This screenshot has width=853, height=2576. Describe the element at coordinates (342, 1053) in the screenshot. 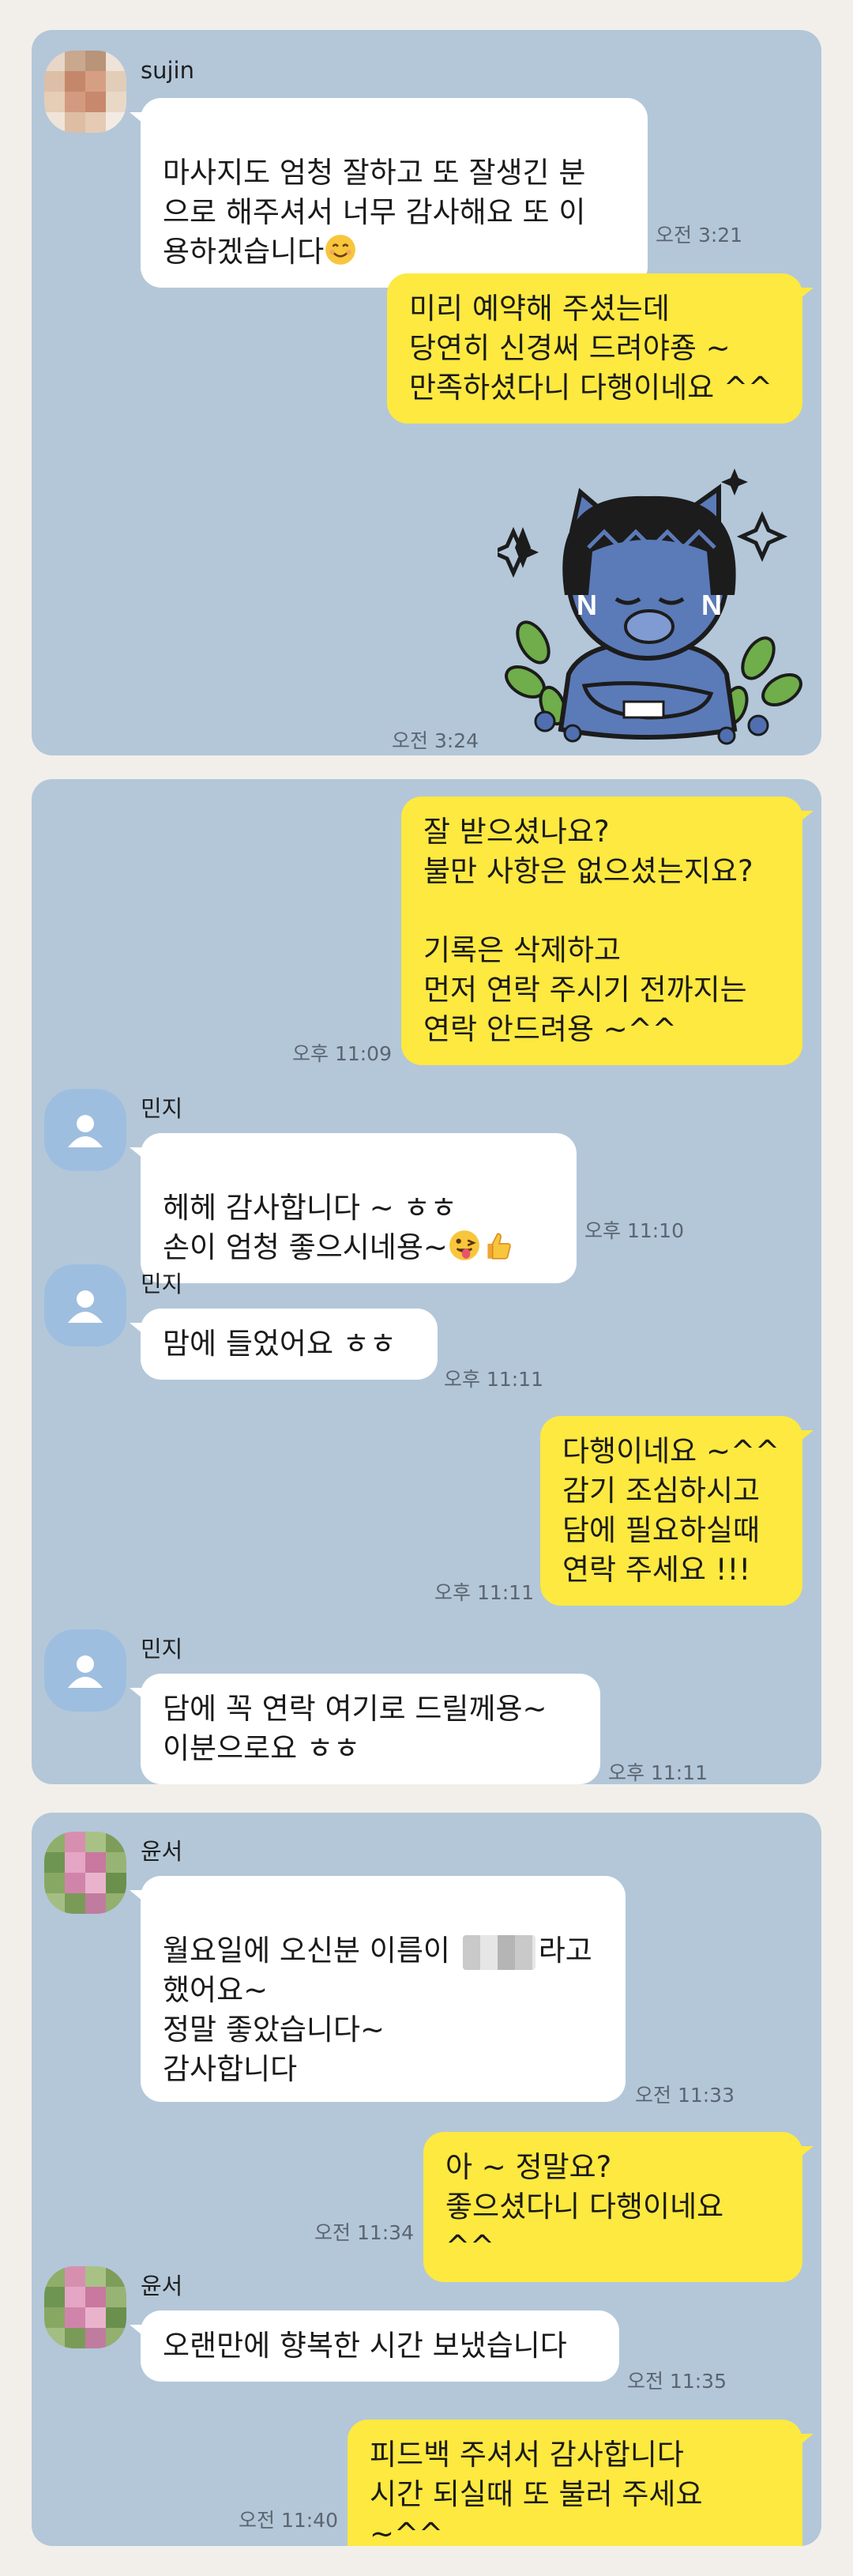

I see `timestamp: 오후 11:09` at that location.